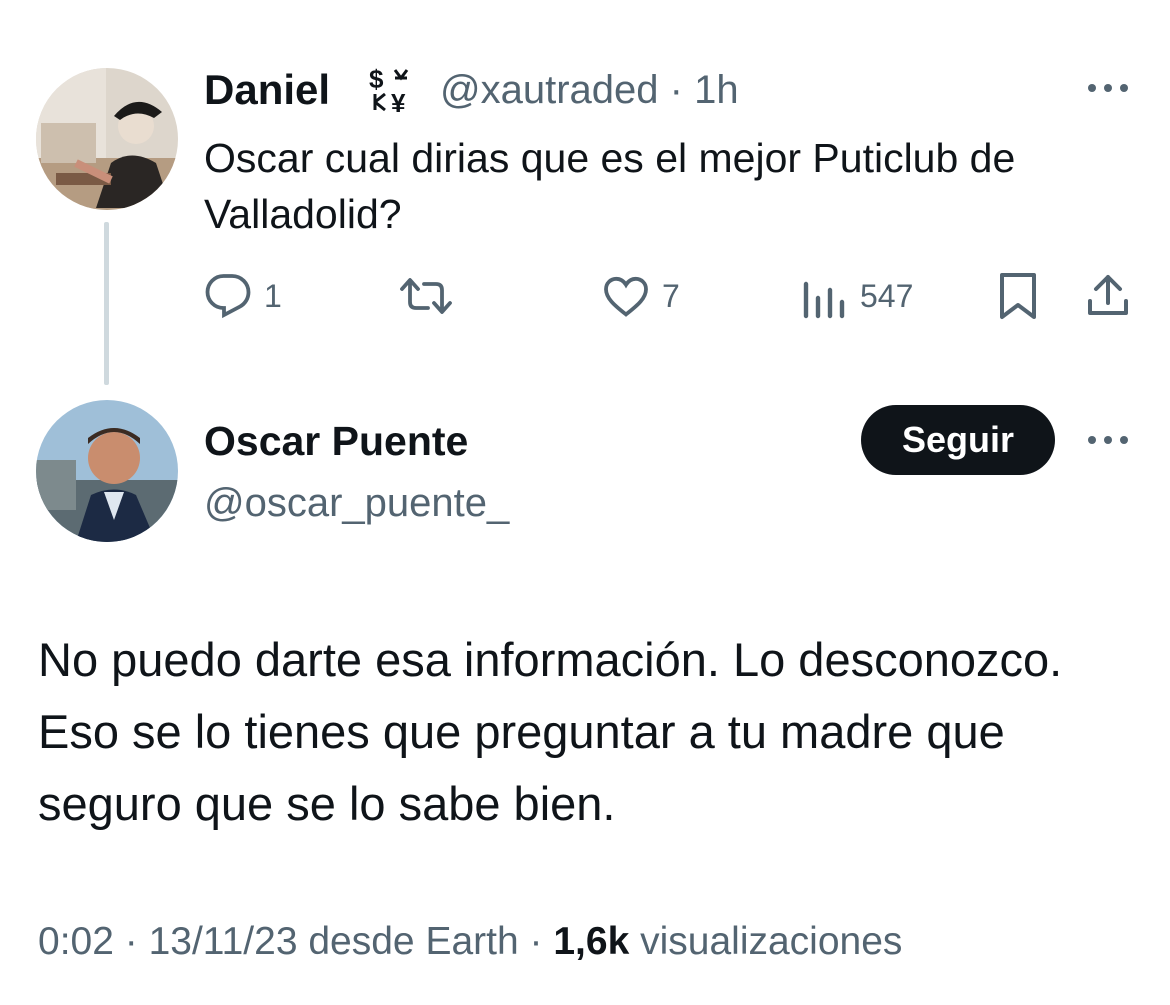 The height and width of the screenshot is (1005, 1170). What do you see at coordinates (228, 296) in the screenshot?
I see `reply-icon` at bounding box center [228, 296].